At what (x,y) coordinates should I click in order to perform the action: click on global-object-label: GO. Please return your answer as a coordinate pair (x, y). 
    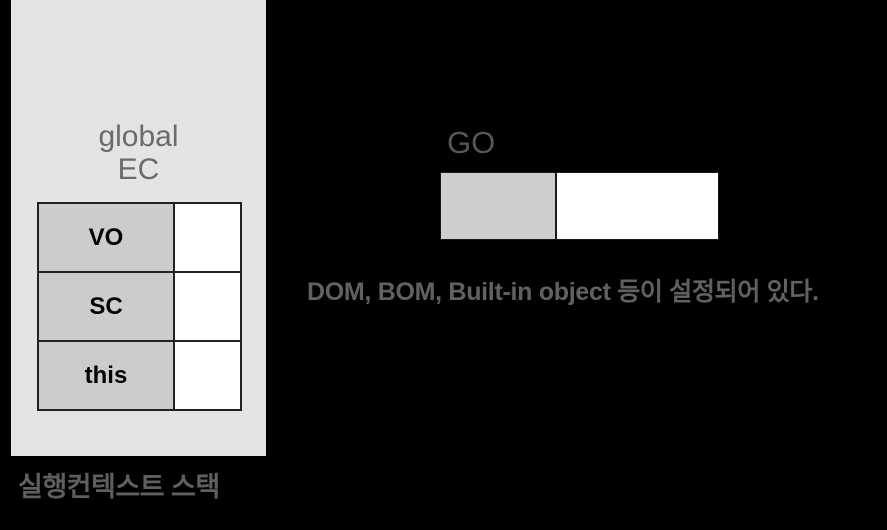
    Looking at the image, I should click on (471, 142).